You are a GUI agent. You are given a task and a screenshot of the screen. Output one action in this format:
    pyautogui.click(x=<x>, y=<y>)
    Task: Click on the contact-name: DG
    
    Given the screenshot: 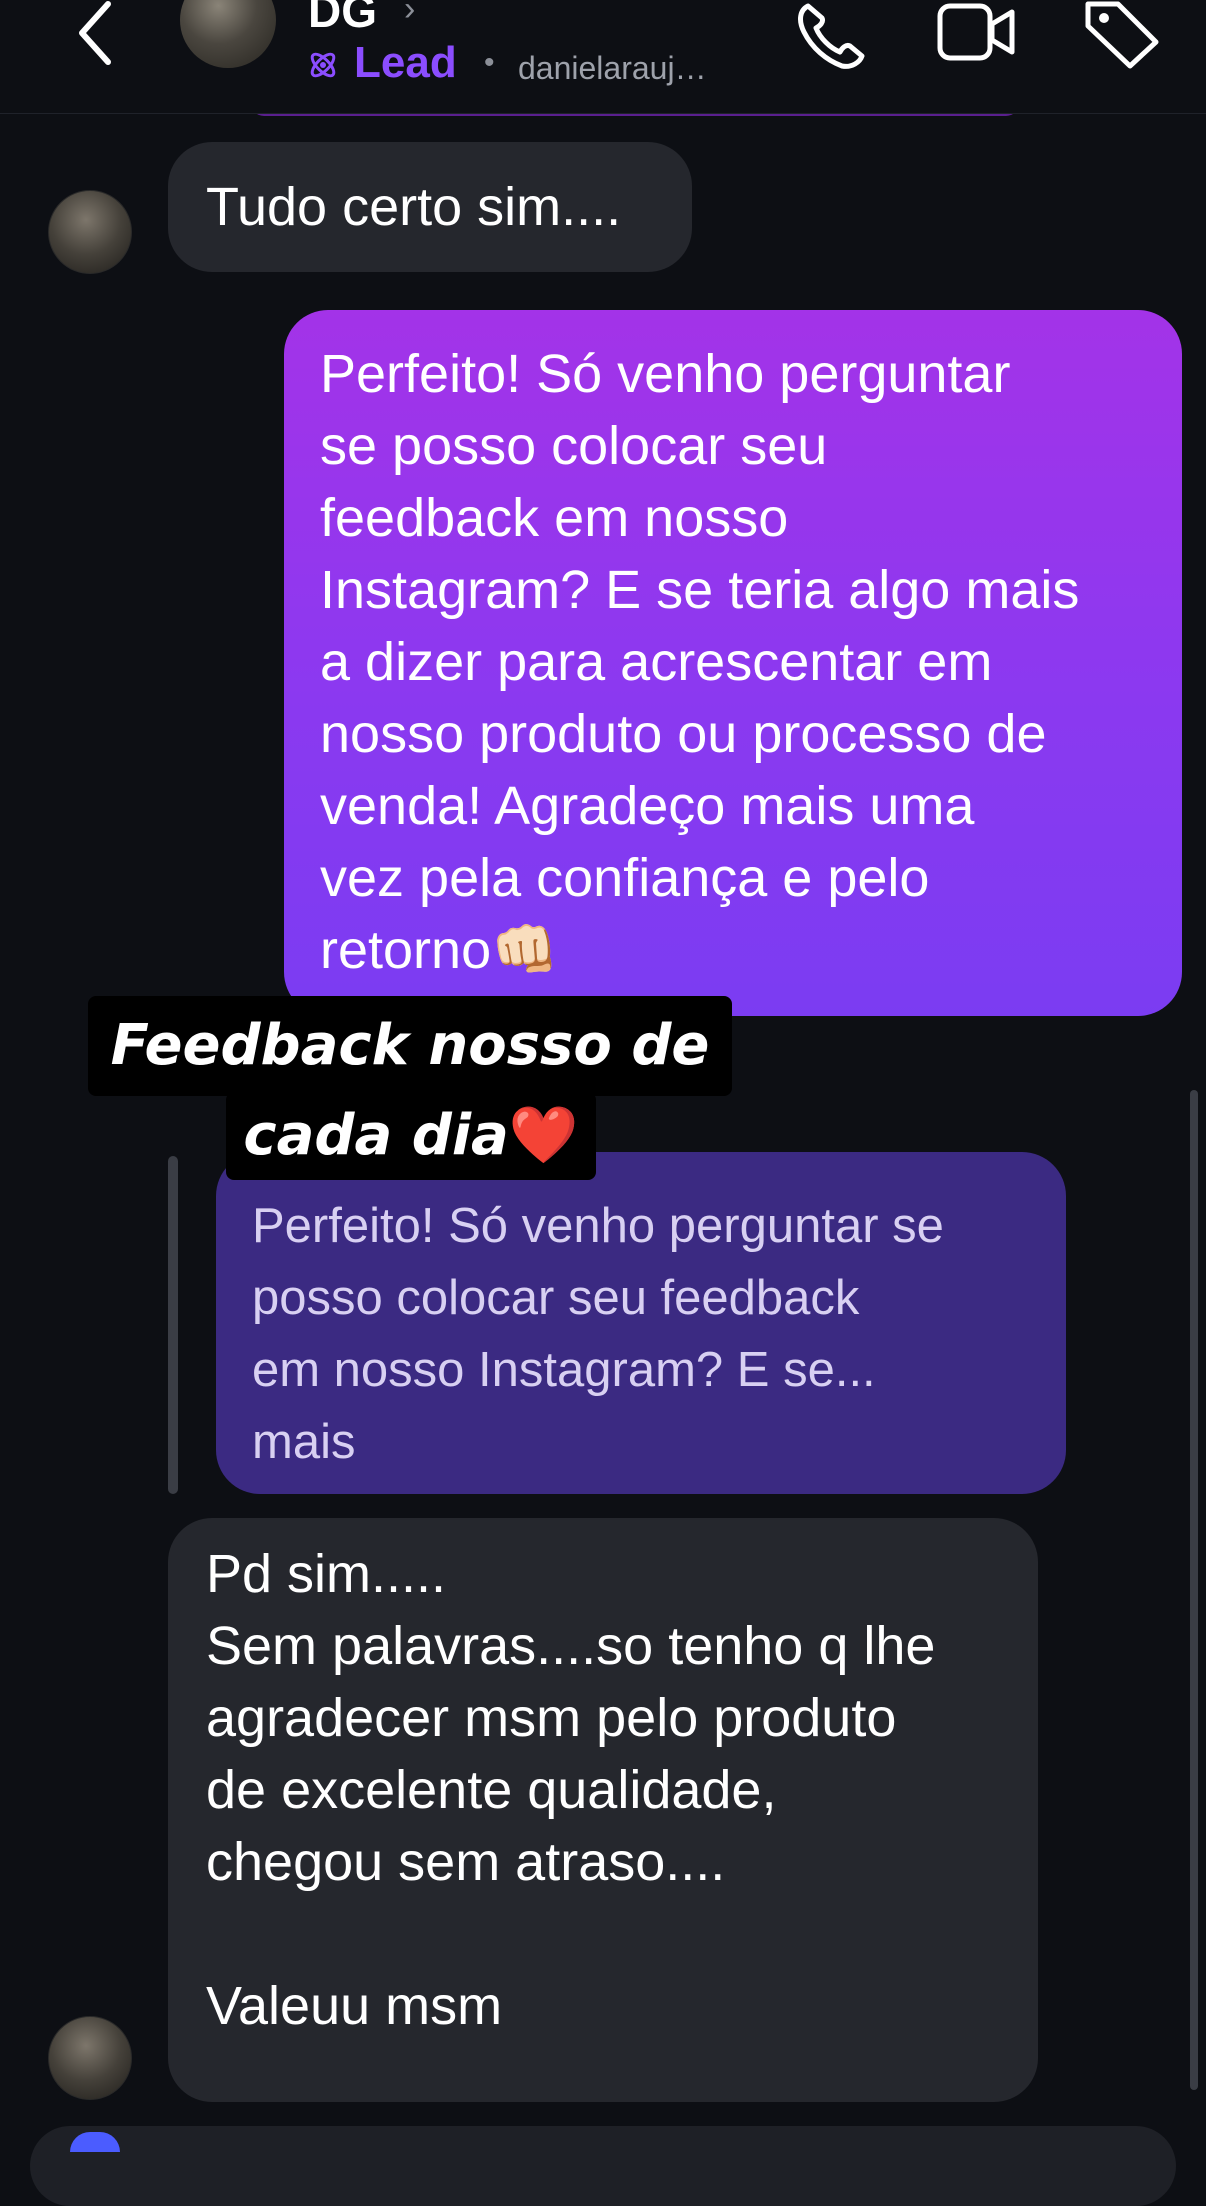 What is the action you would take?
    pyautogui.click(x=342, y=19)
    